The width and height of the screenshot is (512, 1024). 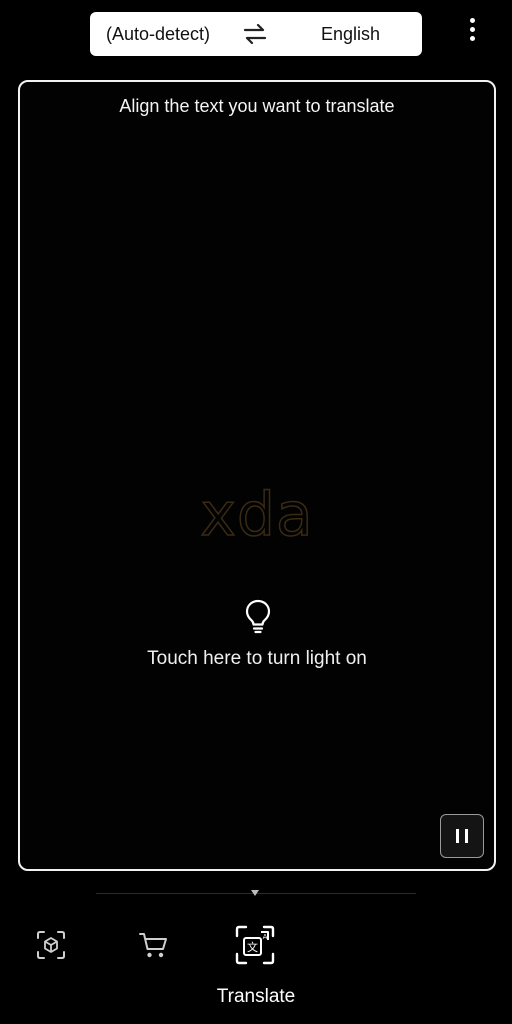 What do you see at coordinates (51, 945) in the screenshot?
I see `tab-lens-scan-icon` at bounding box center [51, 945].